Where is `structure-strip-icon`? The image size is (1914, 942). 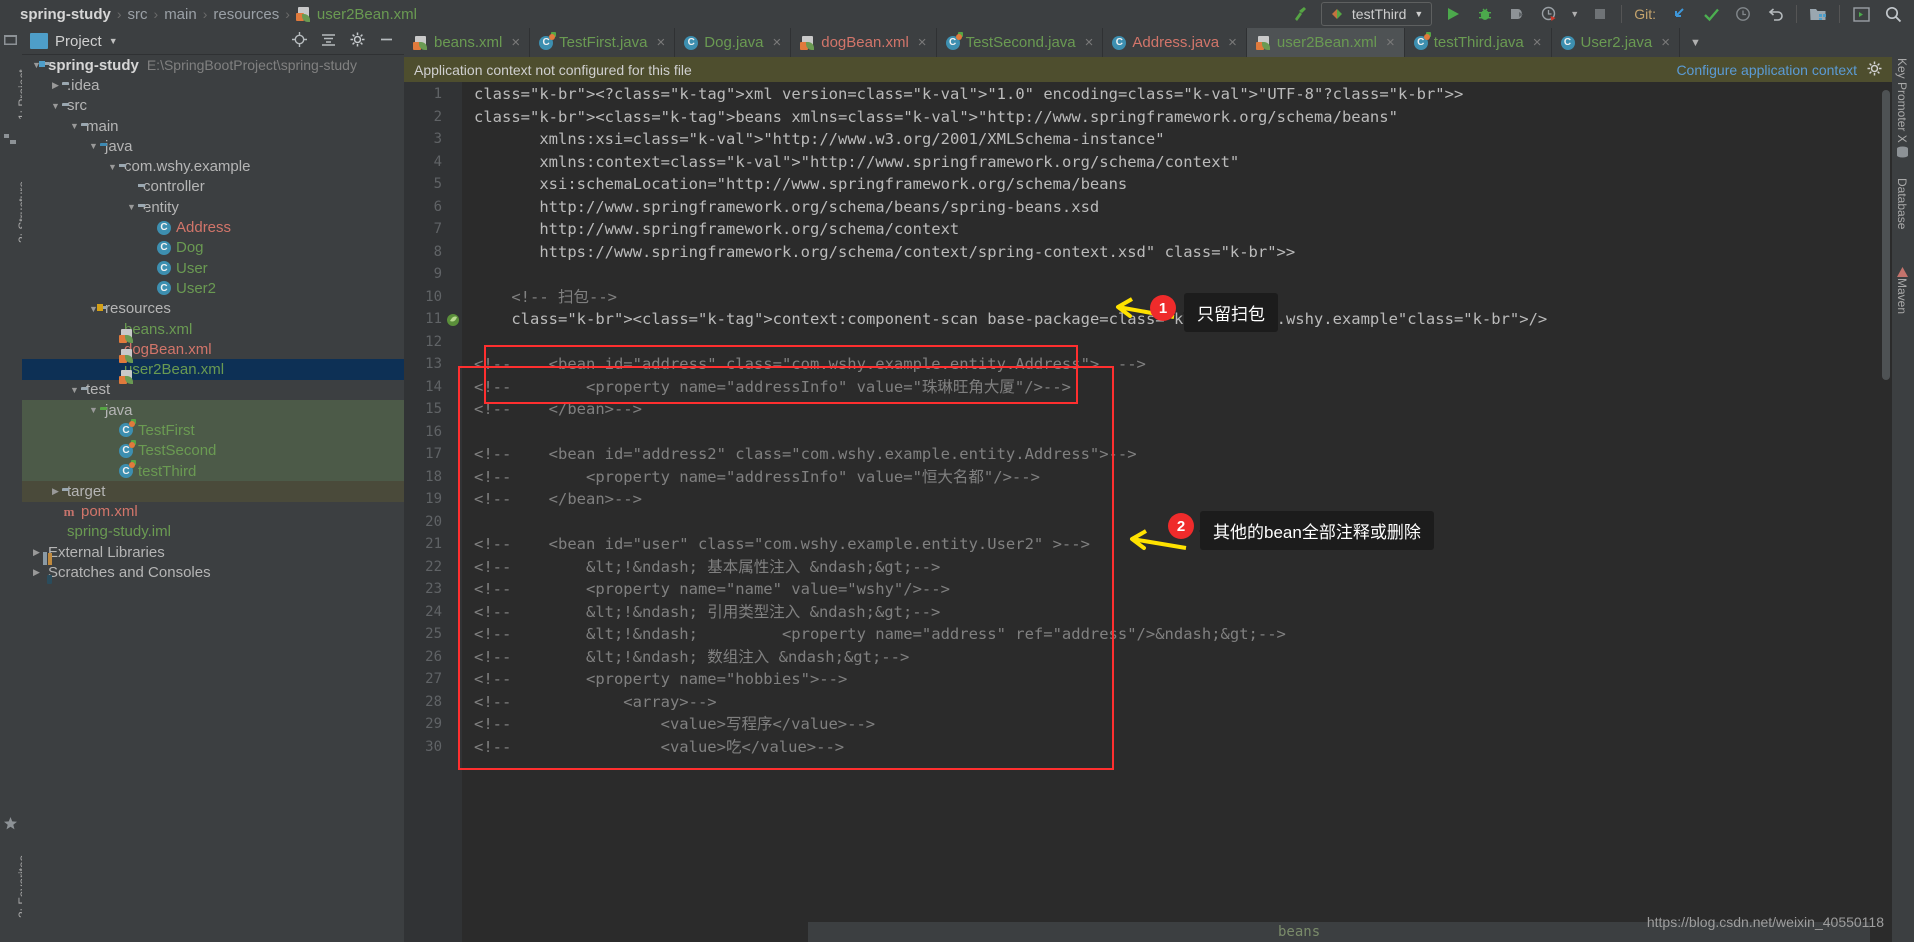 structure-strip-icon is located at coordinates (10, 141).